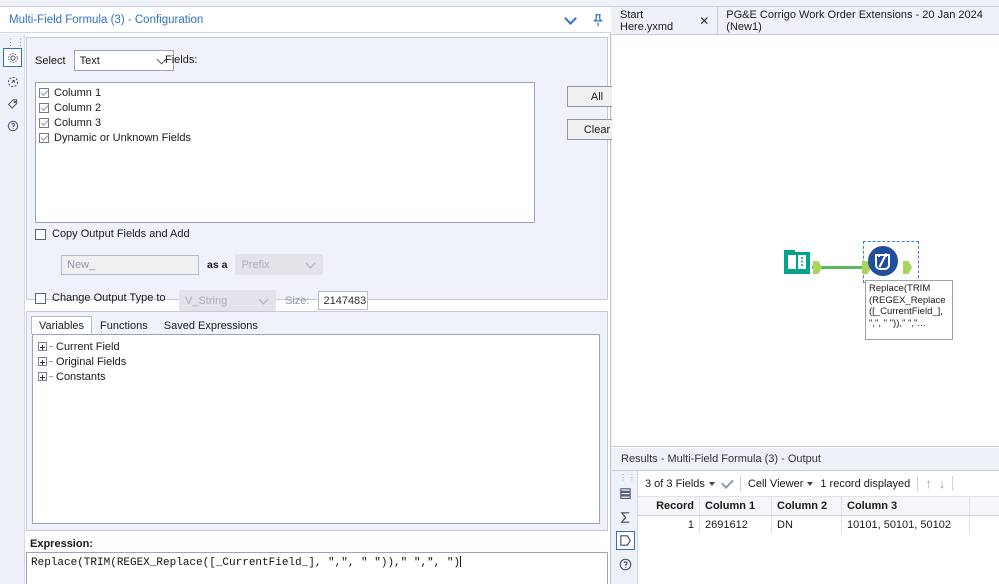 The width and height of the screenshot is (999, 584). Describe the element at coordinates (628, 477) in the screenshot. I see `results-rail-drag-handle: ⋮⋮` at that location.